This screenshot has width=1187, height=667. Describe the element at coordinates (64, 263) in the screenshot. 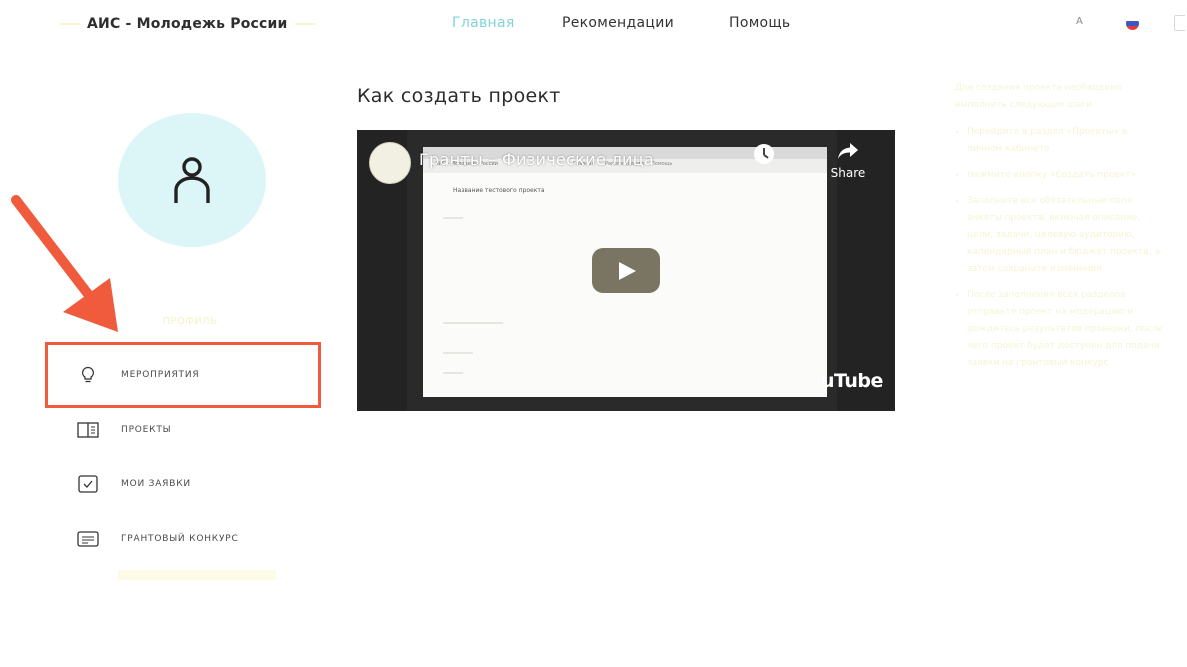

I see `red-arrow-annotation` at that location.